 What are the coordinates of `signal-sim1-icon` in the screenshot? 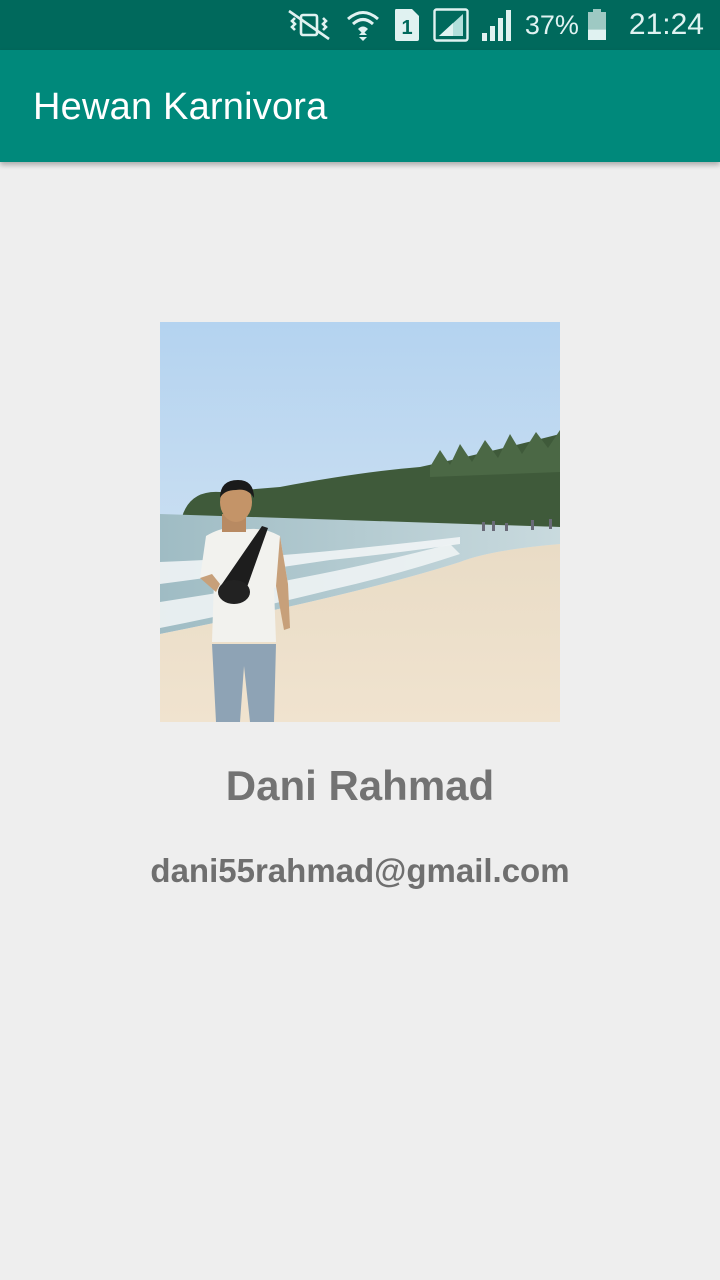 It's located at (451, 25).